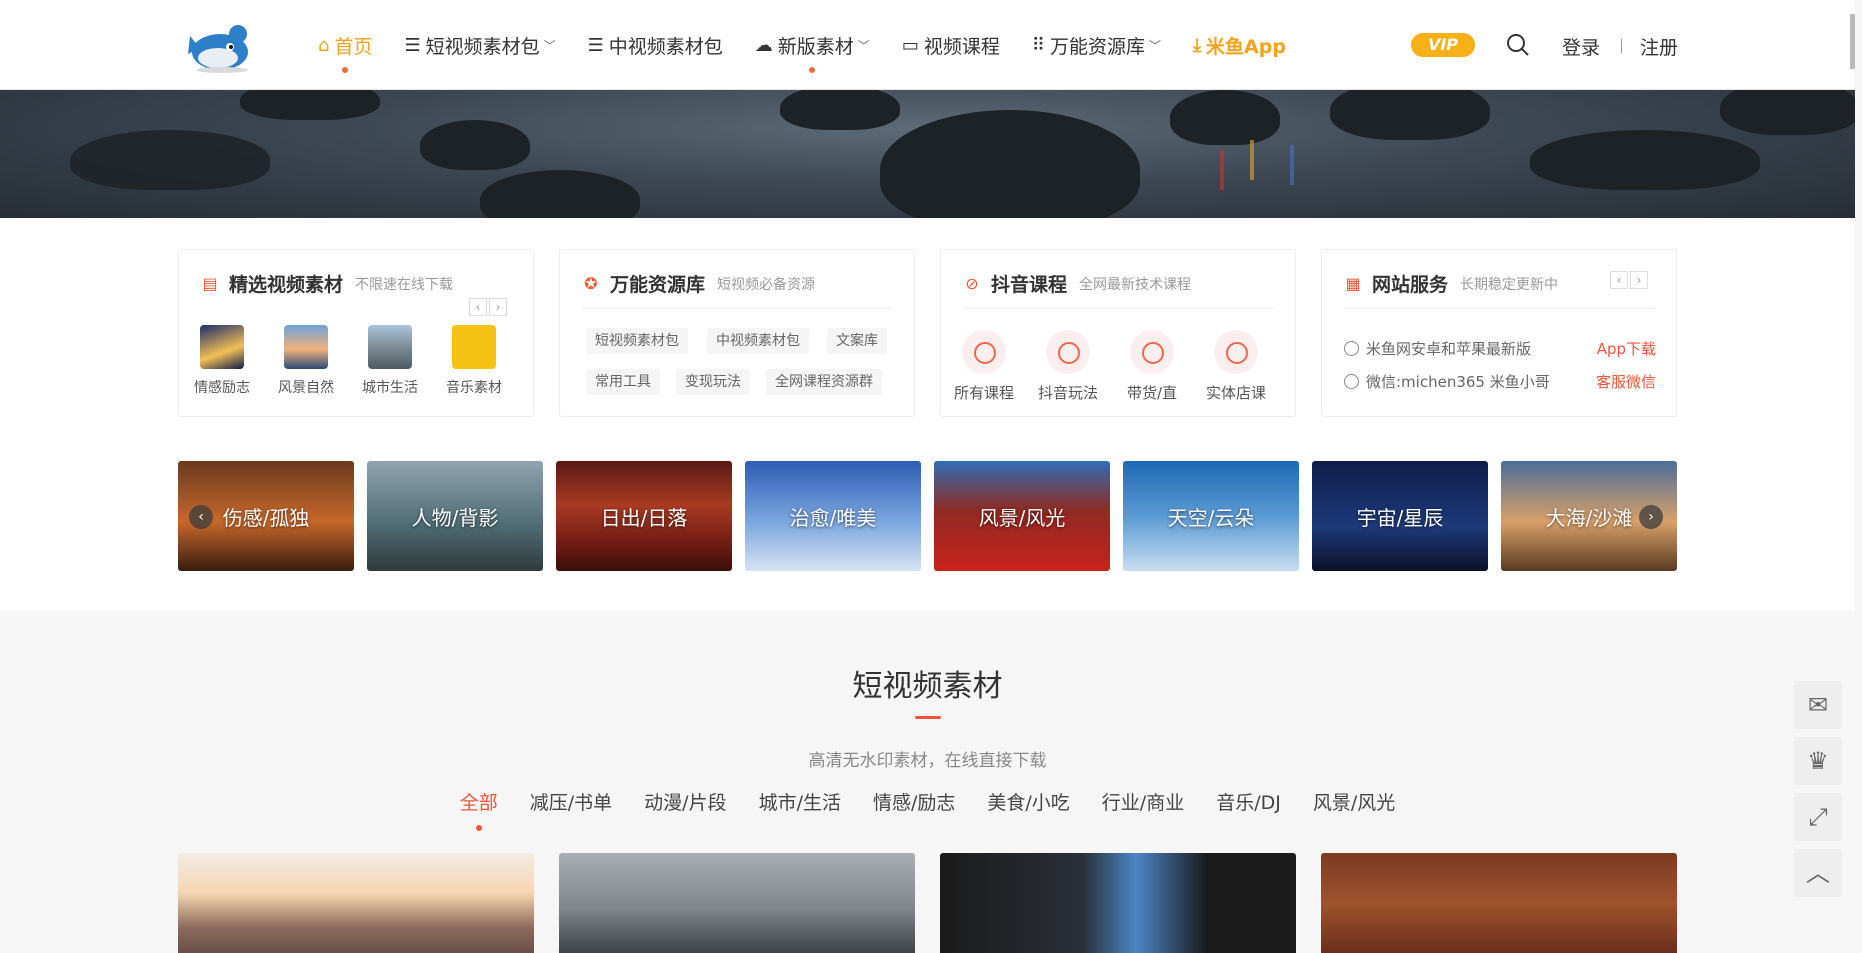 The image size is (1862, 953). I want to click on course-item: 抖音玩法, so click(1068, 366).